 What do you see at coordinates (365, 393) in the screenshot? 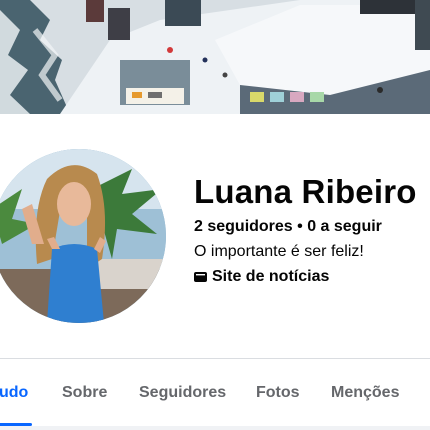
I see `tab-mencoes: Menções` at bounding box center [365, 393].